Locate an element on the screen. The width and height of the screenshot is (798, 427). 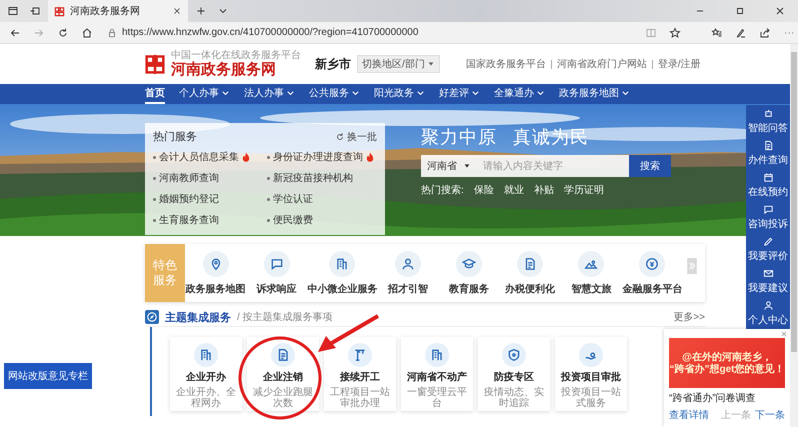
nav-item: 政务服务地图 is located at coordinates (594, 94).